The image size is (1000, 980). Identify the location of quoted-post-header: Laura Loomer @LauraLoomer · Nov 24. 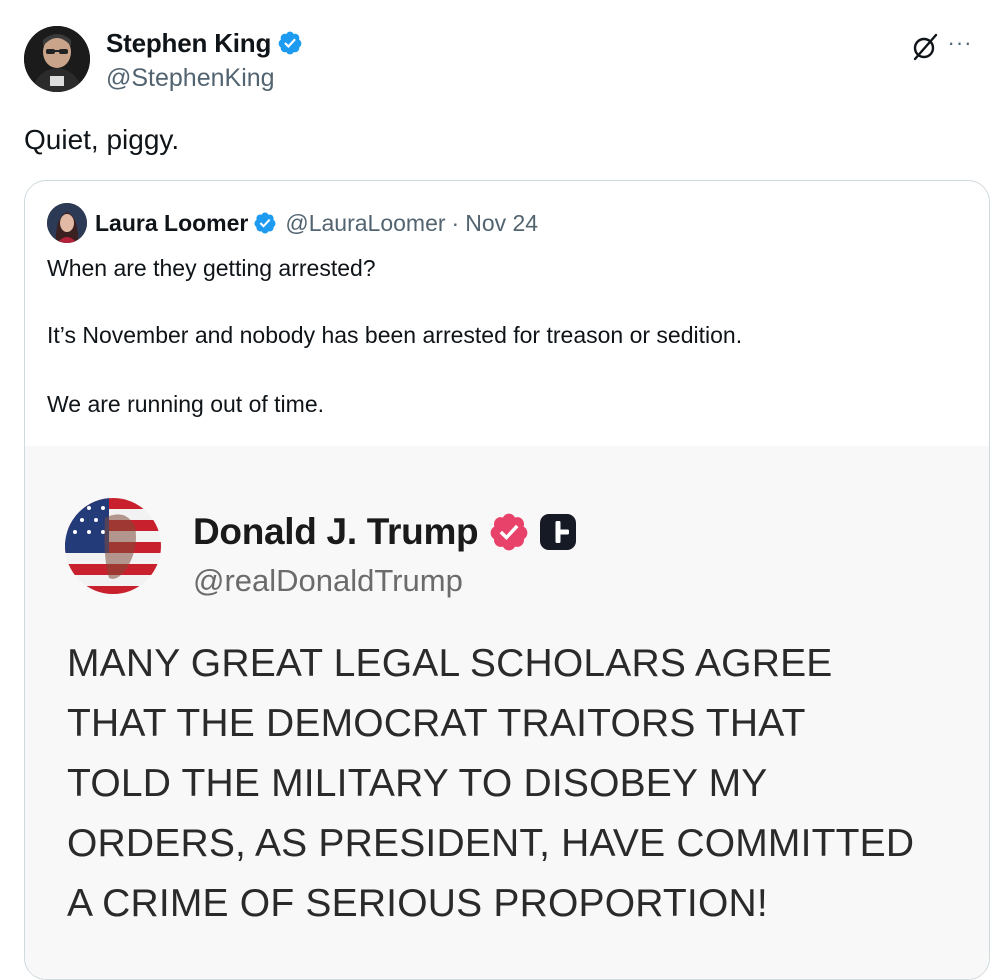
(292, 223).